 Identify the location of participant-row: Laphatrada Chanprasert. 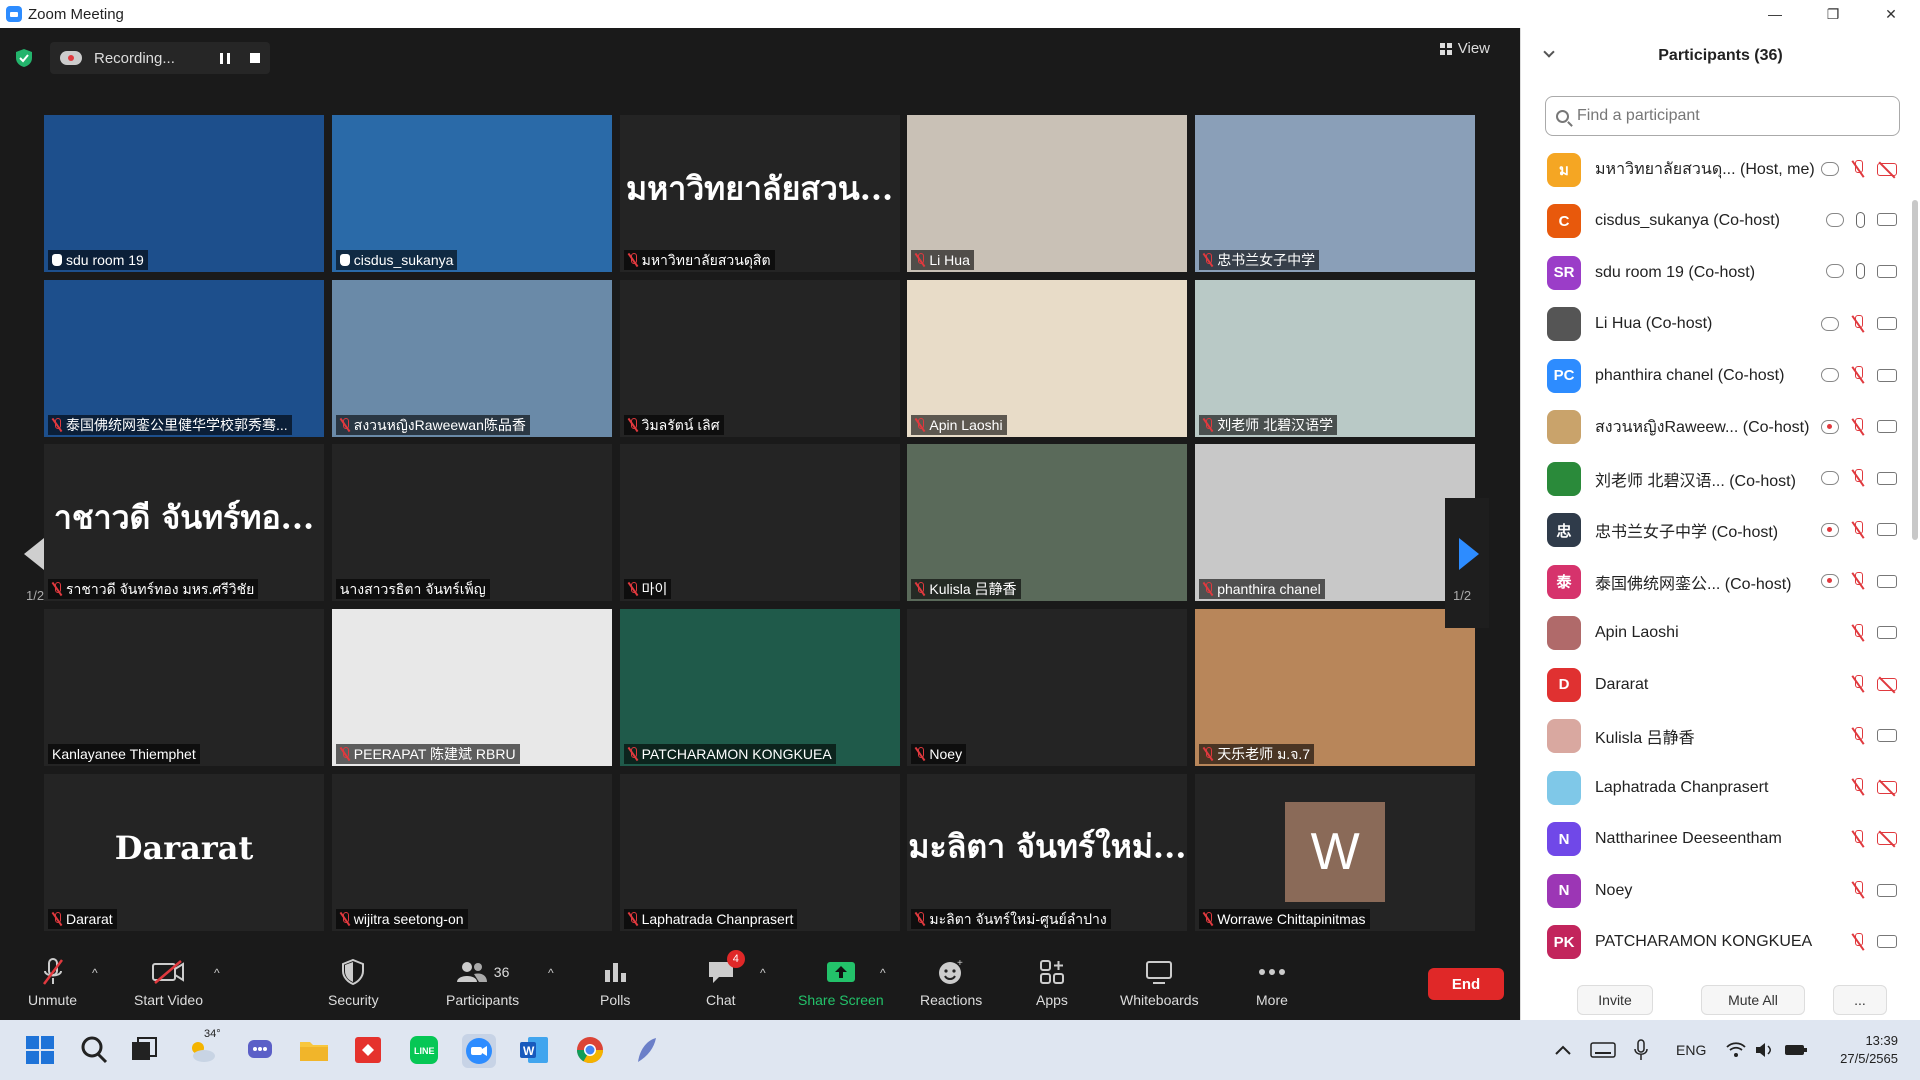
(1714, 788).